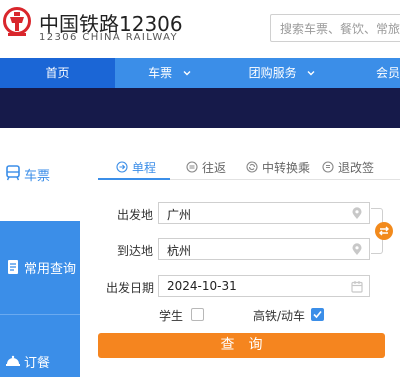  I want to click on from-station-value: 广州, so click(179, 215).